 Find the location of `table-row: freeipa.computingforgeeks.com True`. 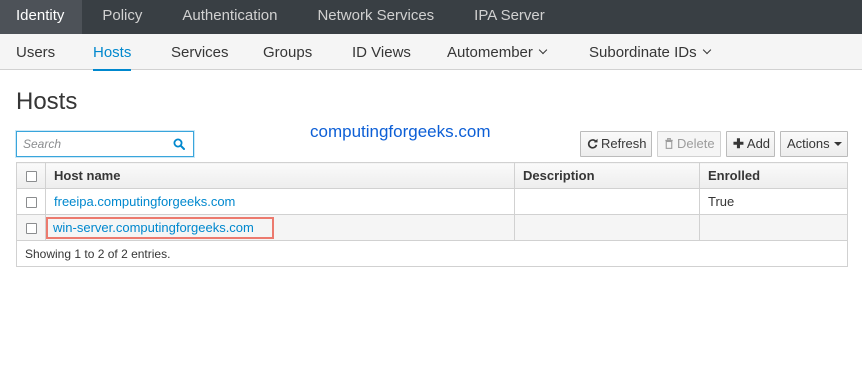

table-row: freeipa.computingforgeeks.com True is located at coordinates (432, 201).